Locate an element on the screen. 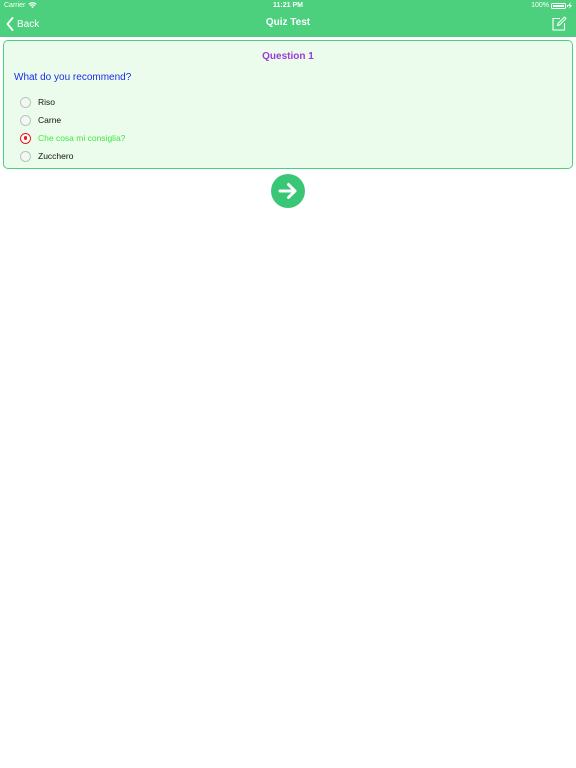 This screenshot has height=768, width=576. battery-icon is located at coordinates (559, 5).